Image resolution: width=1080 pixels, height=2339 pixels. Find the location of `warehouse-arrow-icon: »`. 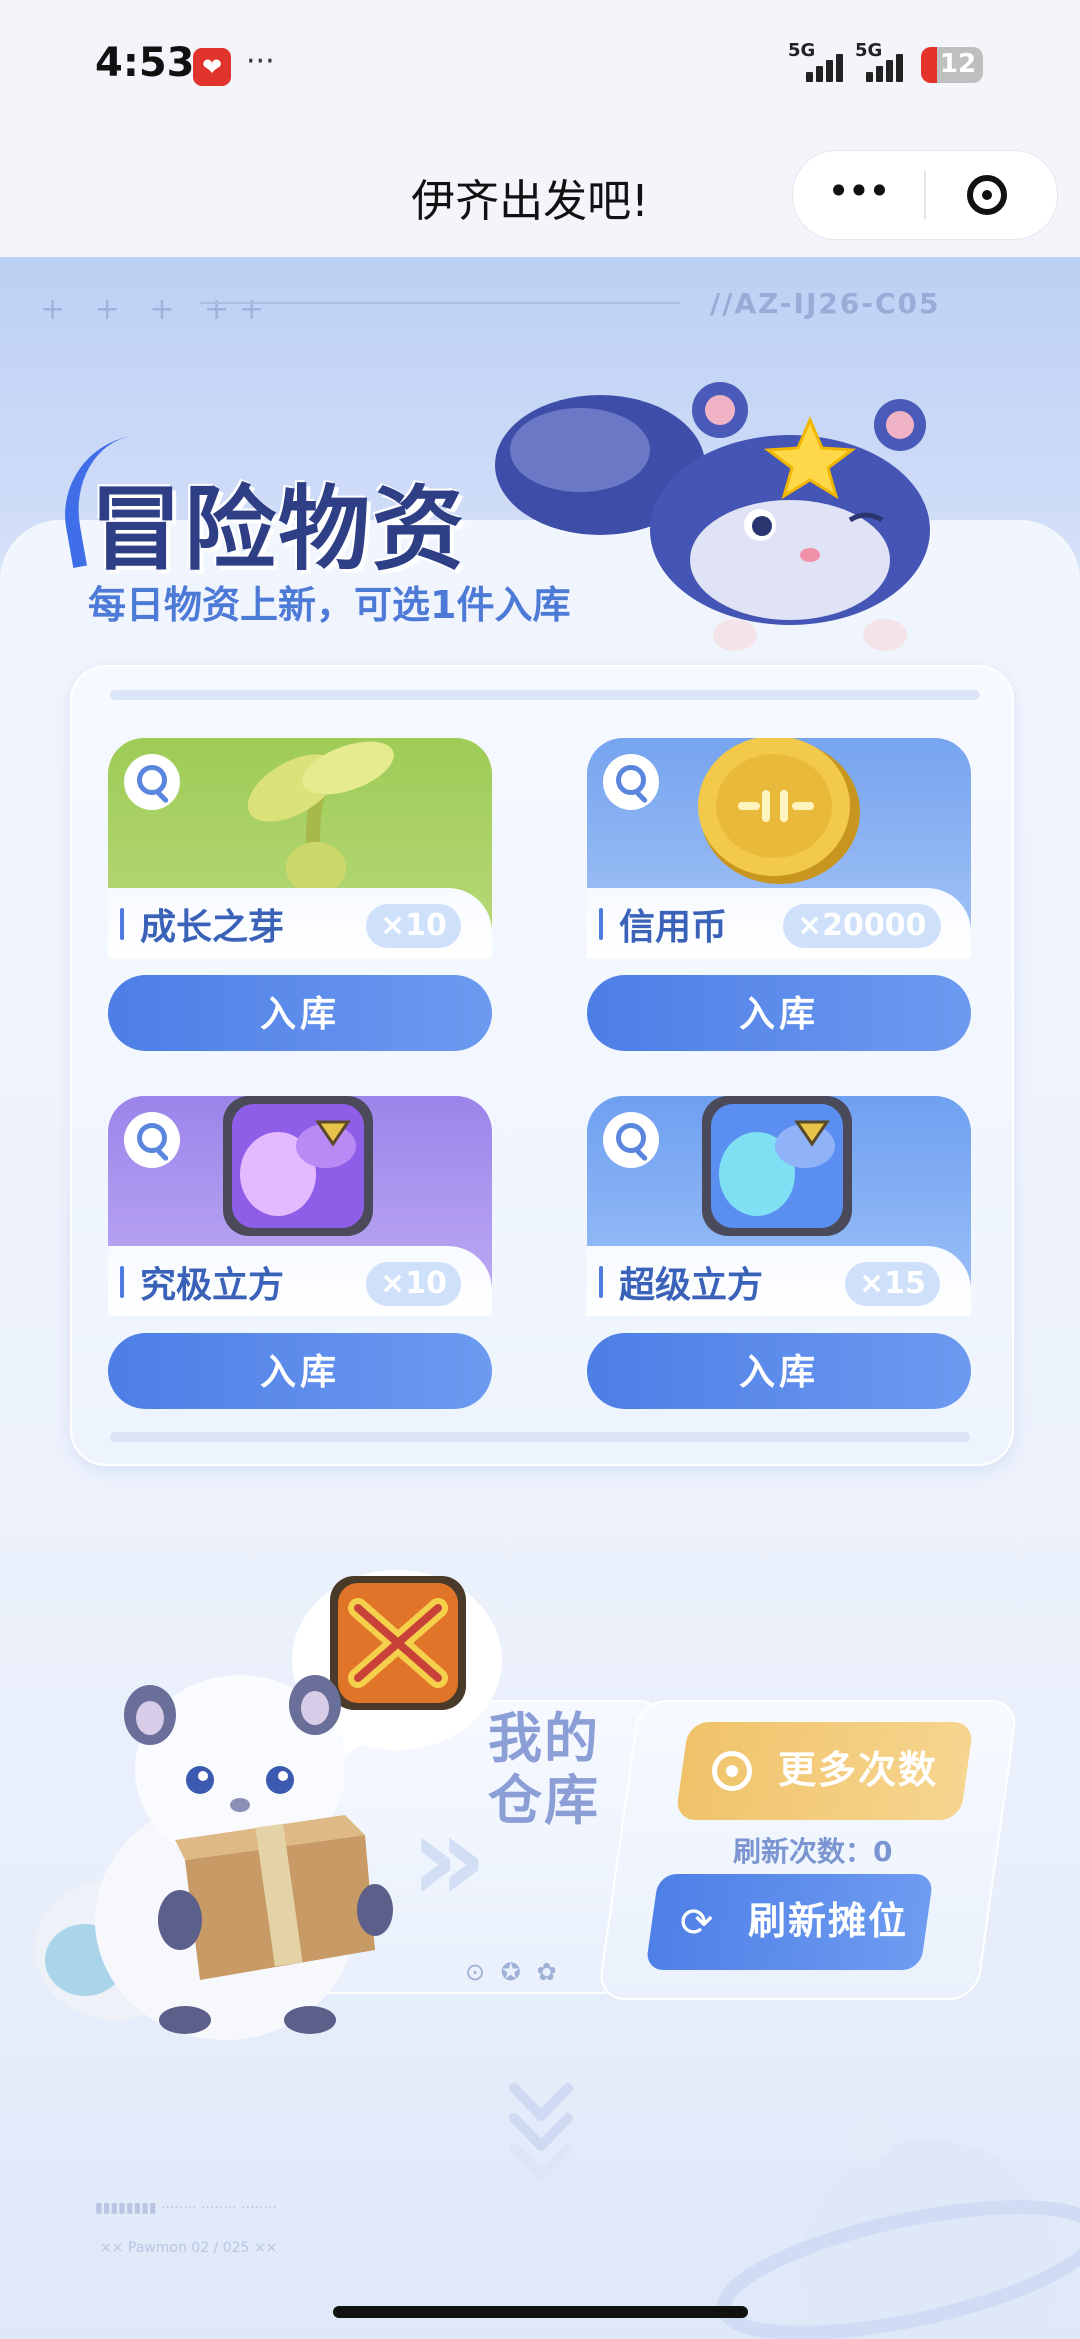

warehouse-arrow-icon: » is located at coordinates (449, 1859).